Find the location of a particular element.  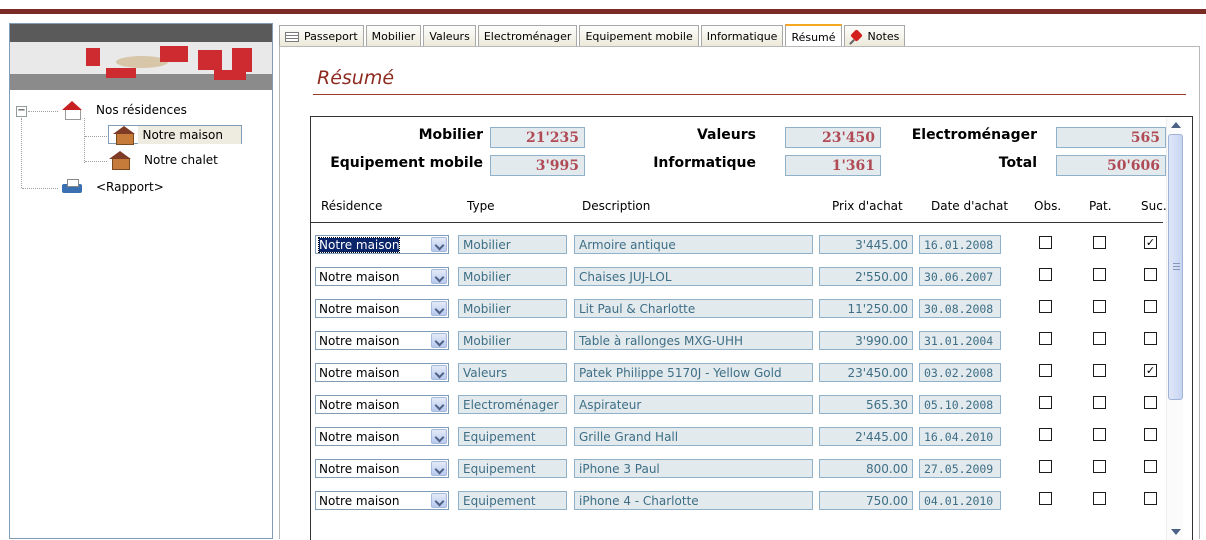

prix-field: 2'550.00 is located at coordinates (866, 276).